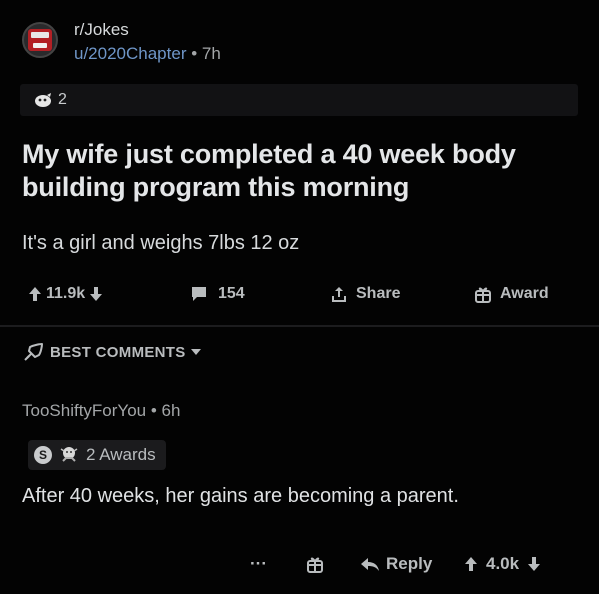 This screenshot has width=599, height=594. I want to click on post-vote-group: 11.9k, so click(65, 294).